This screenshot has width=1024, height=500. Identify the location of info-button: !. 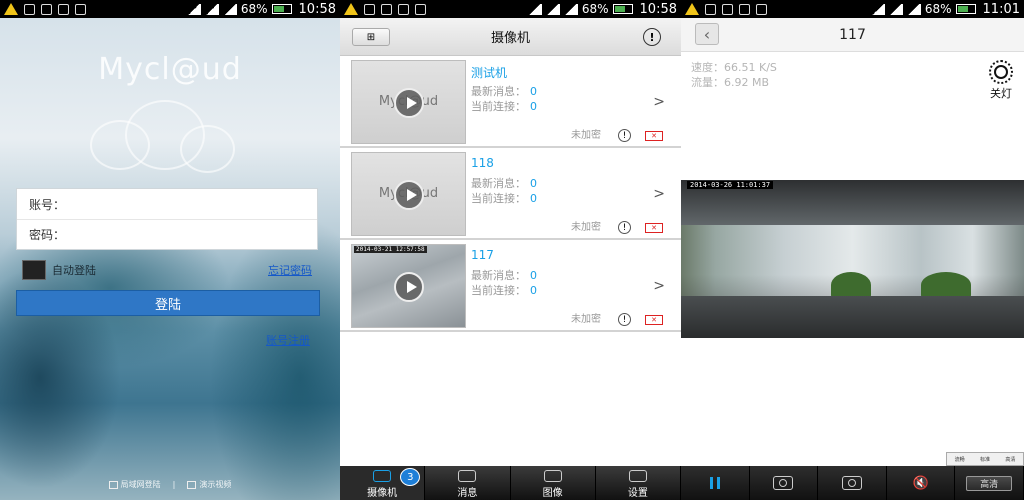
(652, 37).